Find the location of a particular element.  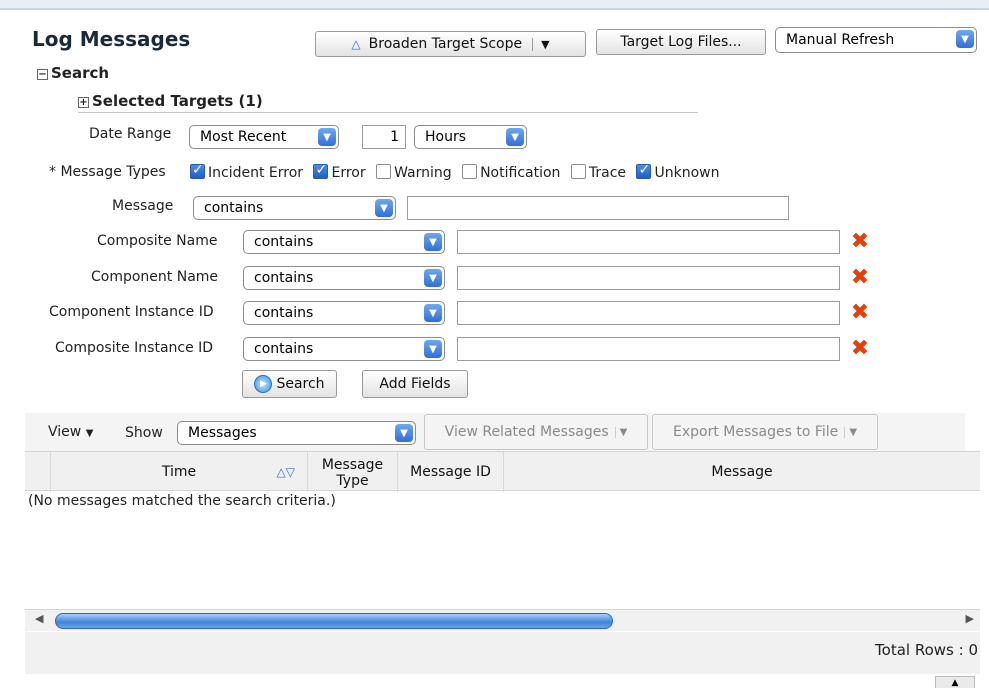

column-time: Time △▽ is located at coordinates (179, 472).